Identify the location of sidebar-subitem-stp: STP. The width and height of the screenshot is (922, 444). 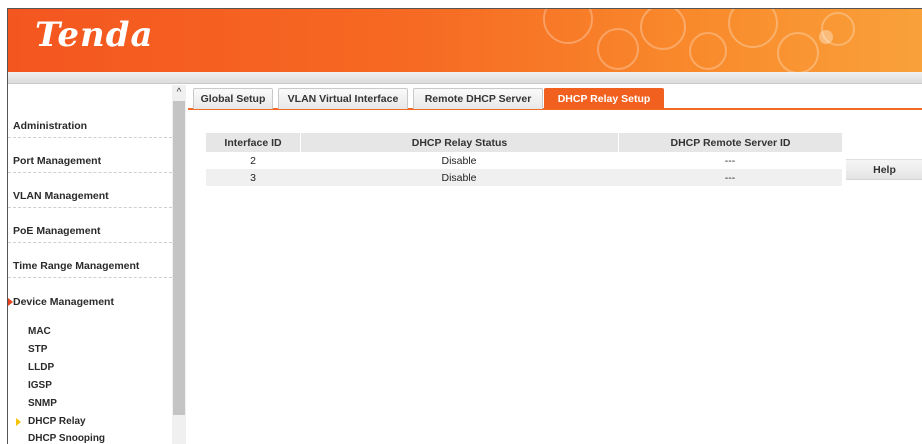
(37, 349).